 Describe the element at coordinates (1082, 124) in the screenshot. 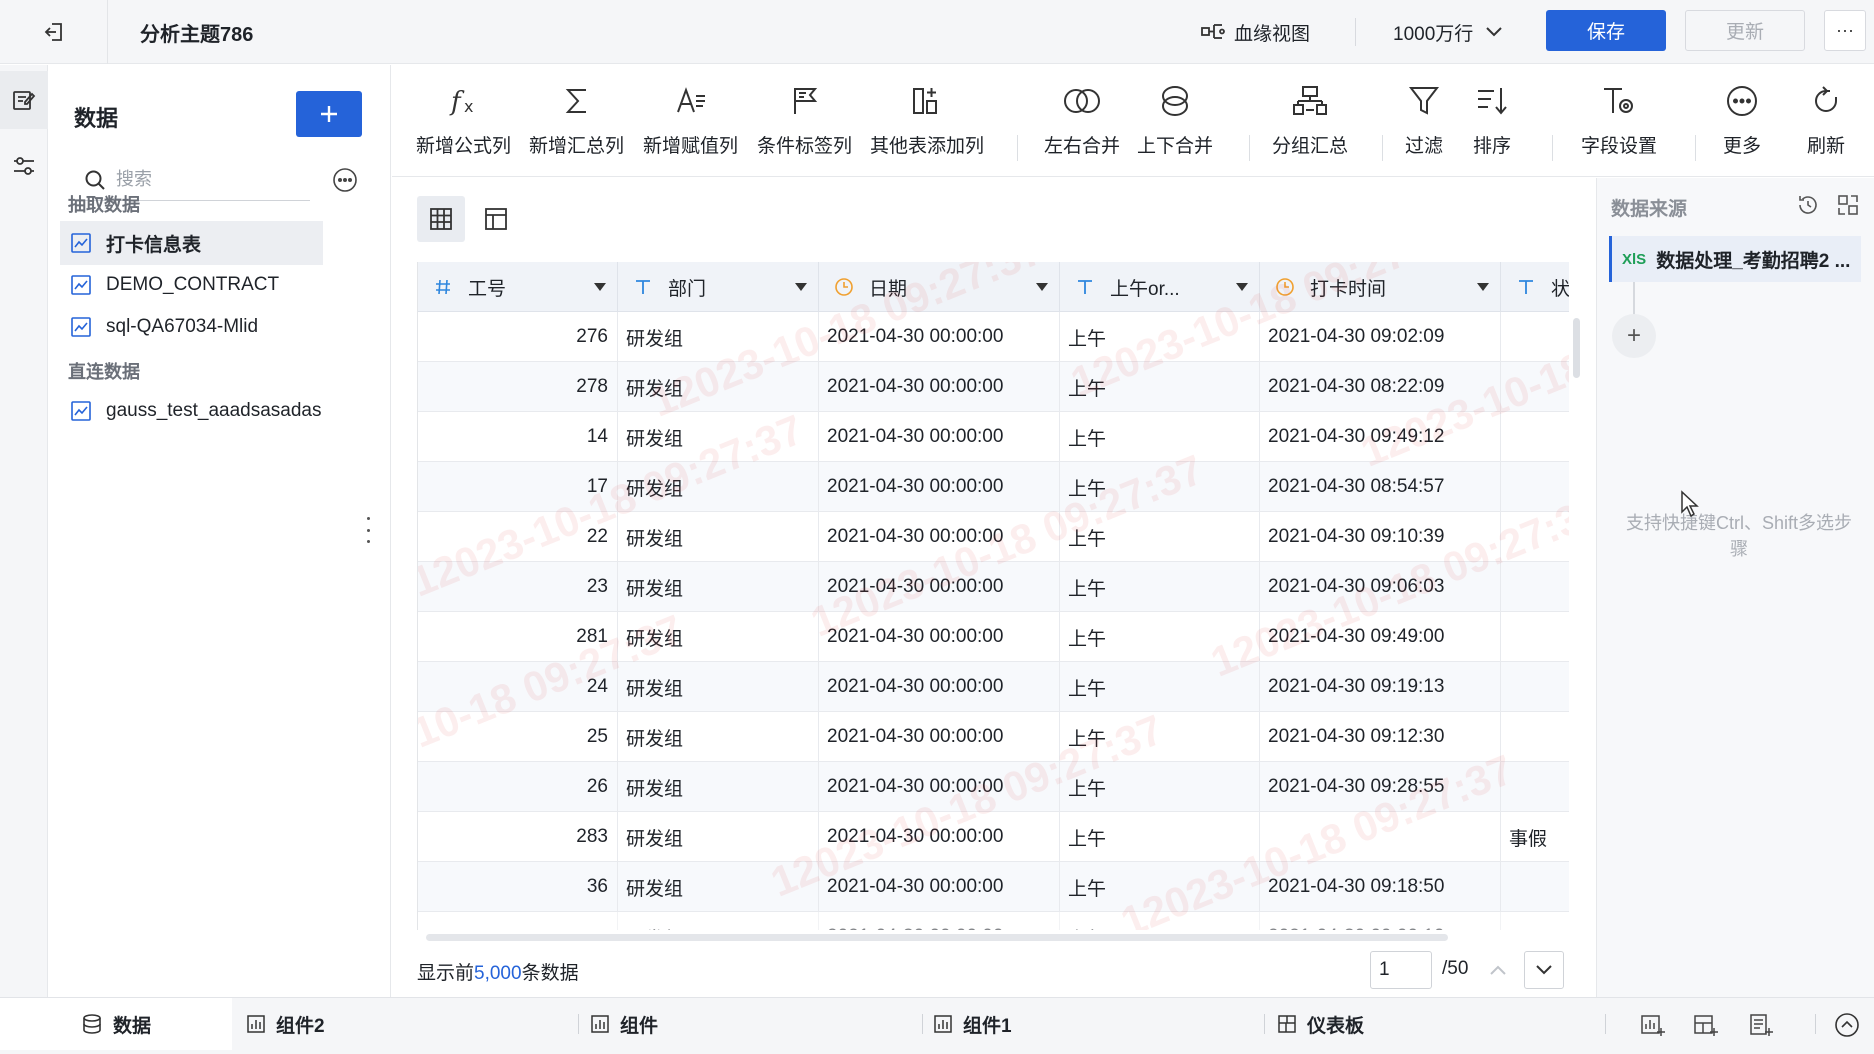

I see `left-right-merge-button: 左右合并` at that location.